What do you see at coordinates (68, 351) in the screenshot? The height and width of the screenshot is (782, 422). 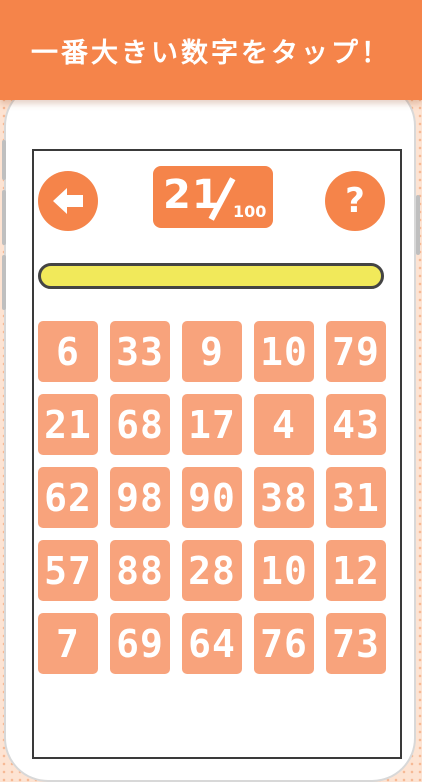 I see `number-tile: 6` at bounding box center [68, 351].